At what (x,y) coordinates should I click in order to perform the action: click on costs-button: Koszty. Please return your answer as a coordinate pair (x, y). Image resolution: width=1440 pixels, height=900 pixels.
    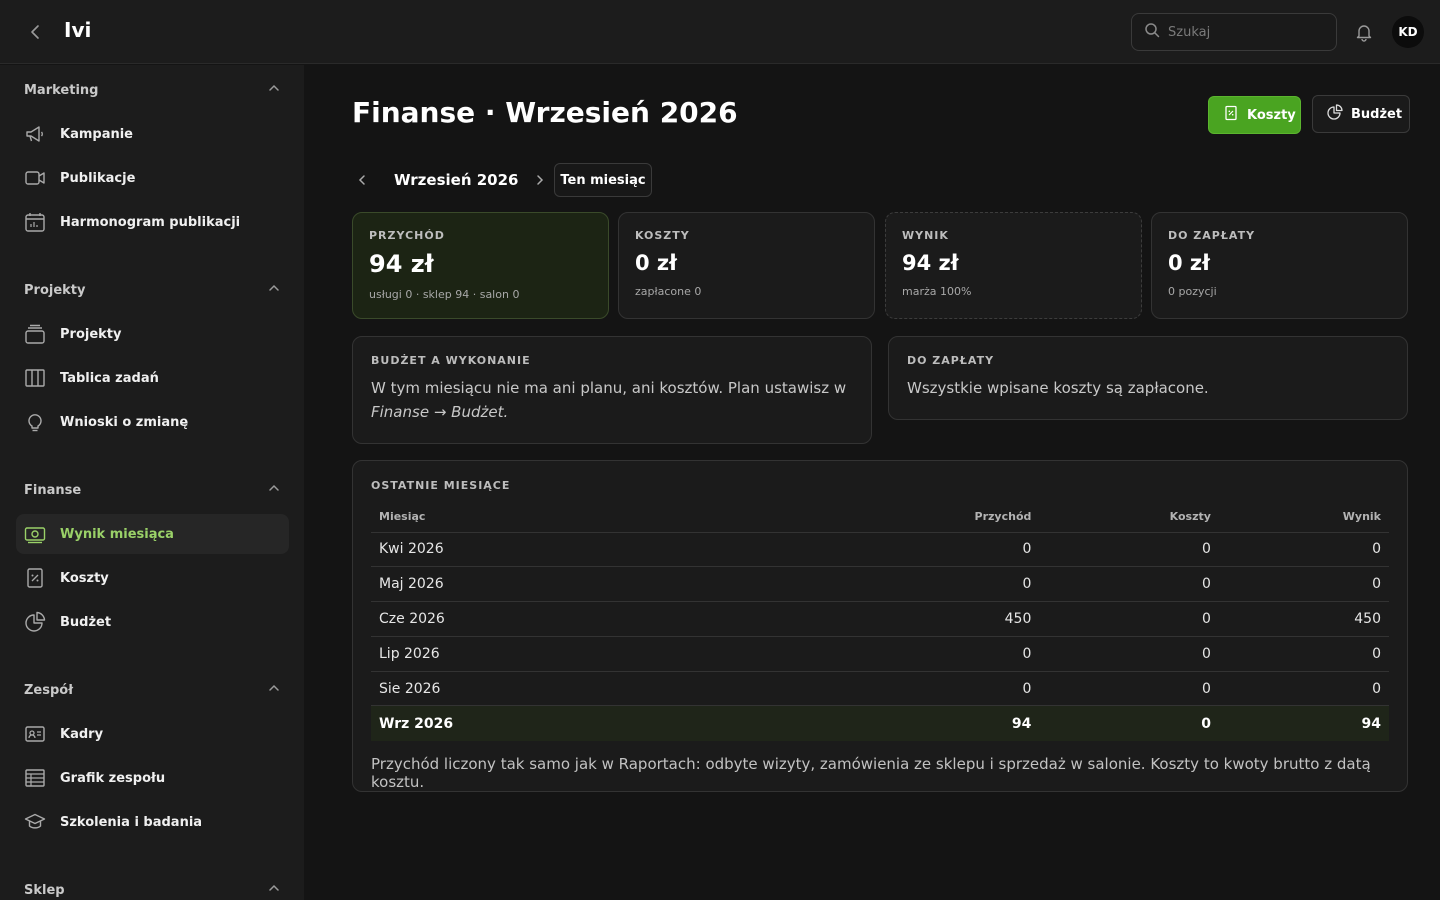
    Looking at the image, I should click on (1254, 115).